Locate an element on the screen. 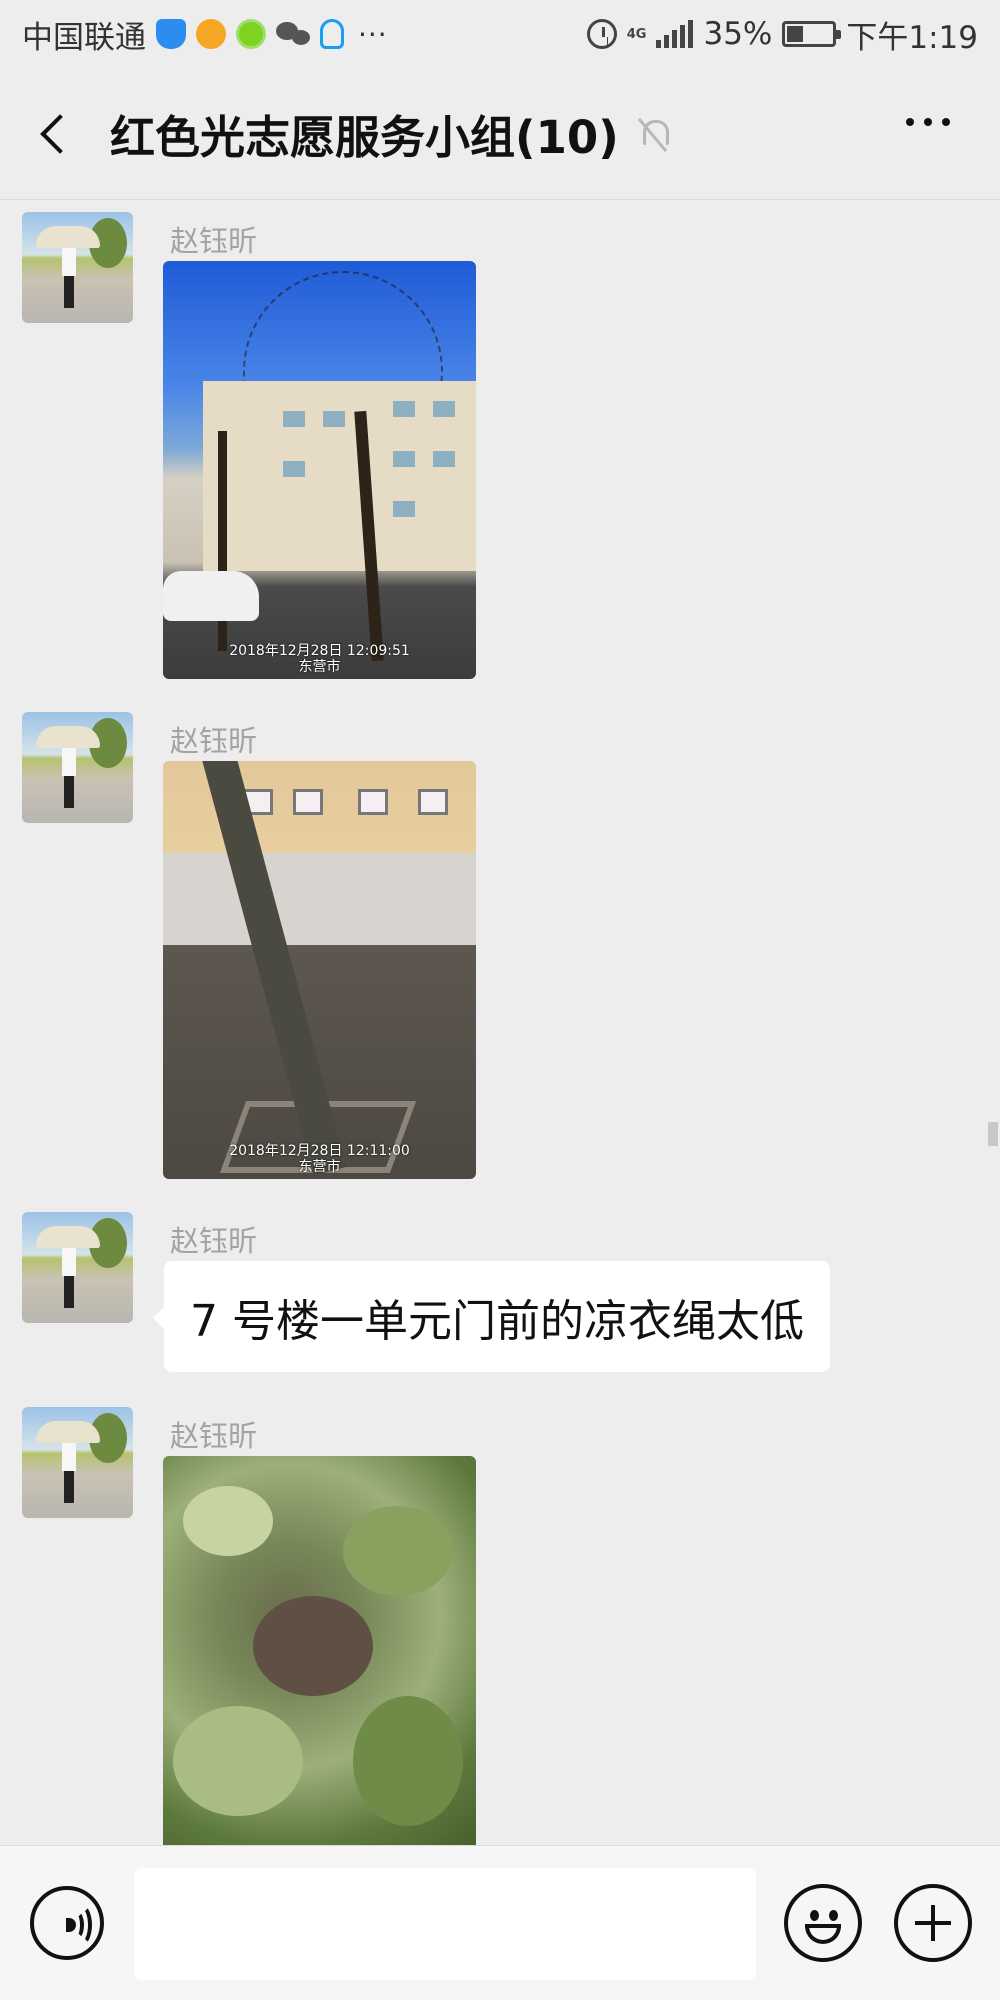 The image size is (1000, 2000). alarm-icon is located at coordinates (601, 34).